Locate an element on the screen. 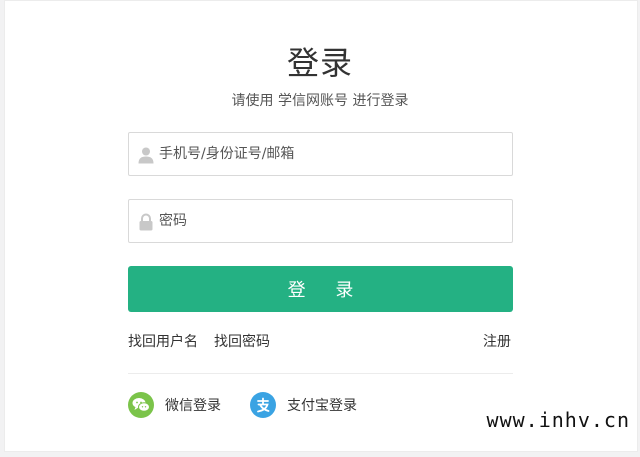 The height and width of the screenshot is (457, 640). register-link: 注册 is located at coordinates (497, 341).